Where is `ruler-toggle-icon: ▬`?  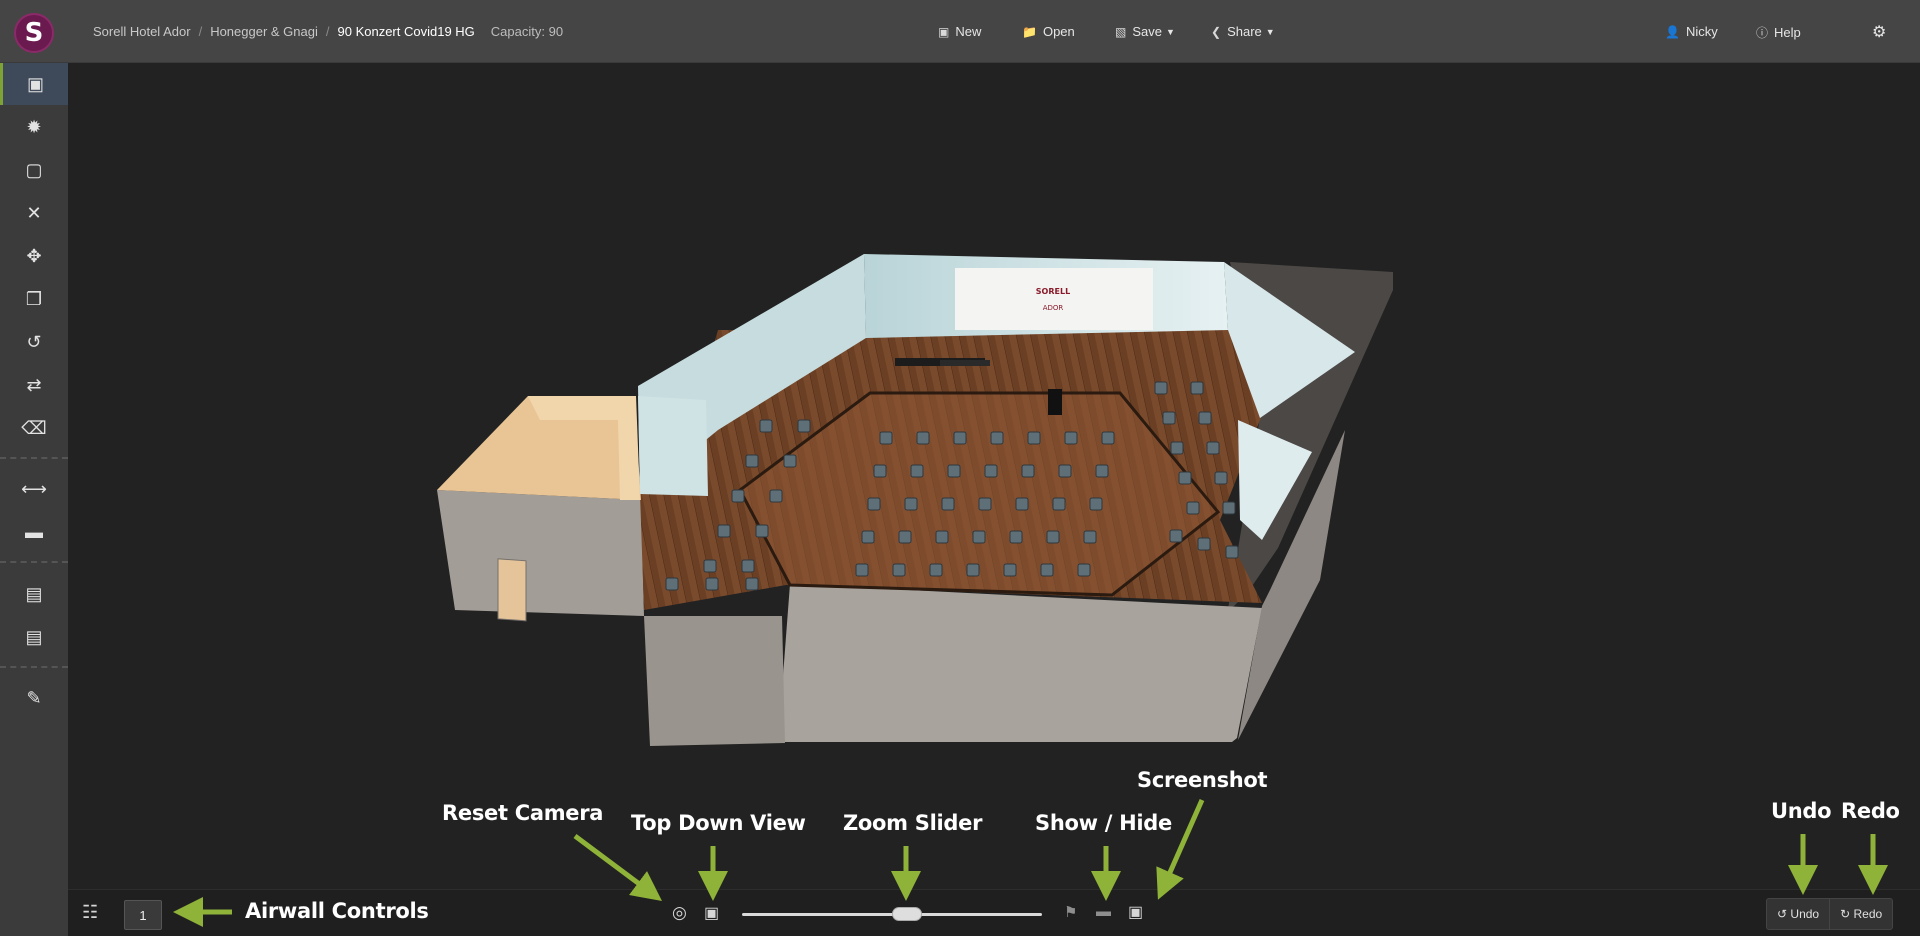
ruler-toggle-icon: ▬ is located at coordinates (1103, 911).